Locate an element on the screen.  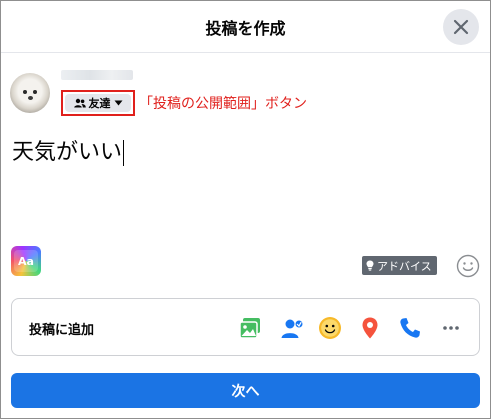
photo-video-button is located at coordinates (250, 328).